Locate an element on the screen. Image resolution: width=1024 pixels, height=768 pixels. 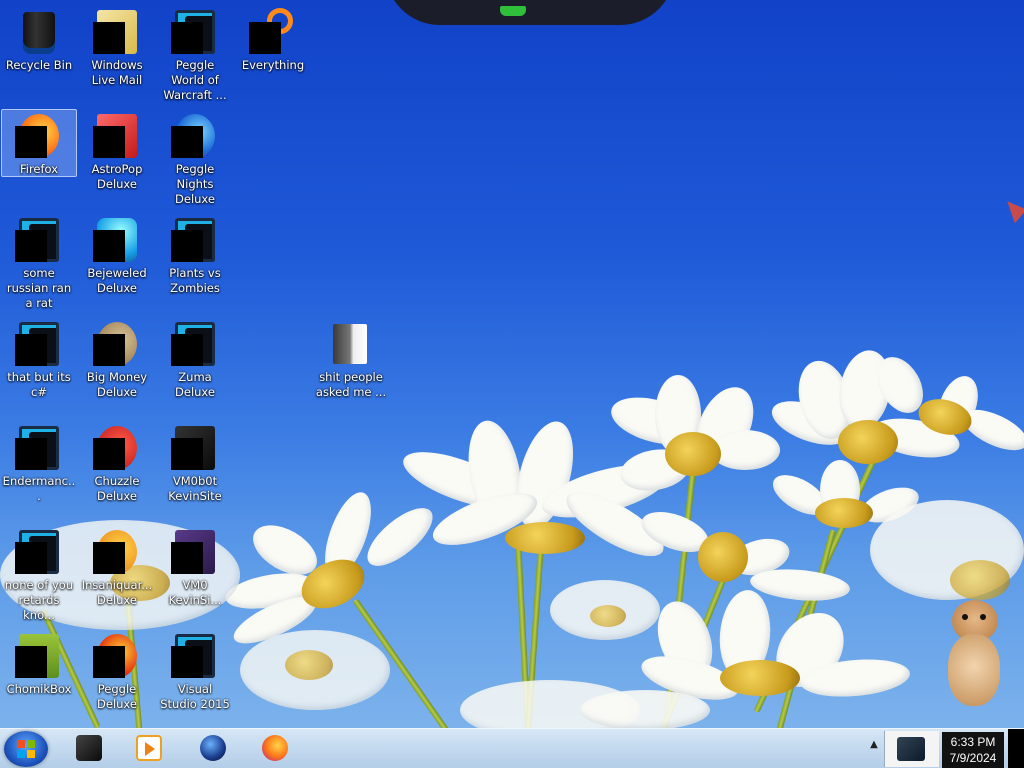
desktop-icon-zuma-deluxe: Zuma Deluxe is located at coordinates (195, 358).